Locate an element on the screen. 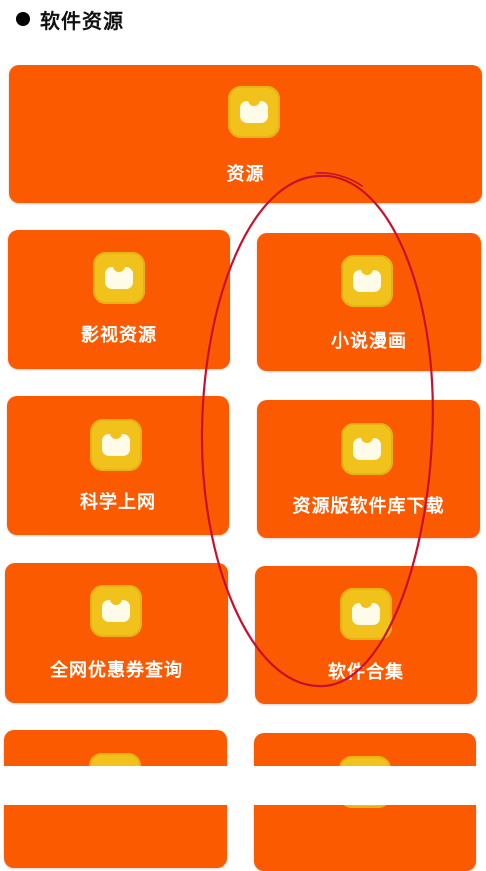 The height and width of the screenshot is (871, 486). tile-film-resources: 影视资源 is located at coordinates (119, 299).